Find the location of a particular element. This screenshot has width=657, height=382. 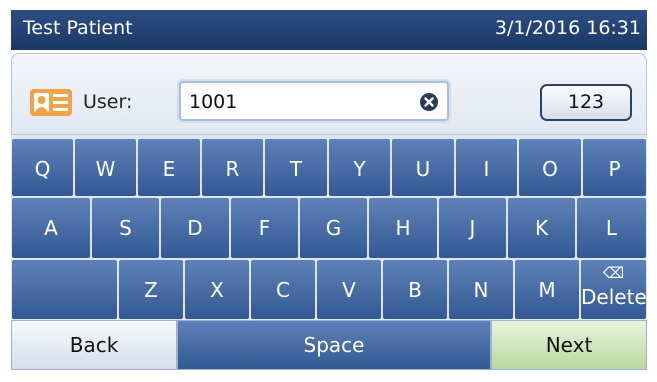

key-o: O is located at coordinates (550, 167).